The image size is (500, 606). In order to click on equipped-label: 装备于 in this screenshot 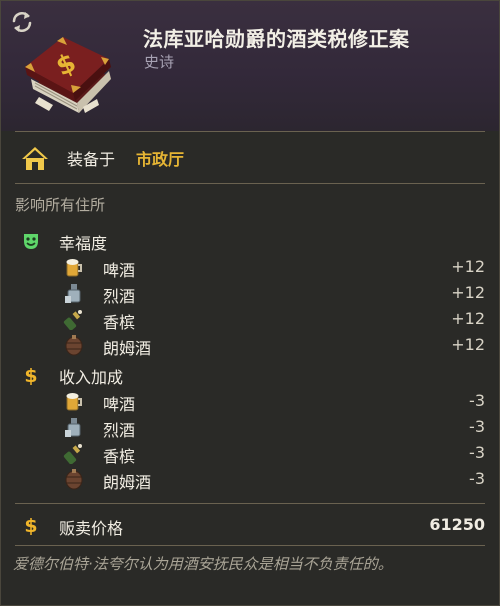, I will do `click(91, 159)`.